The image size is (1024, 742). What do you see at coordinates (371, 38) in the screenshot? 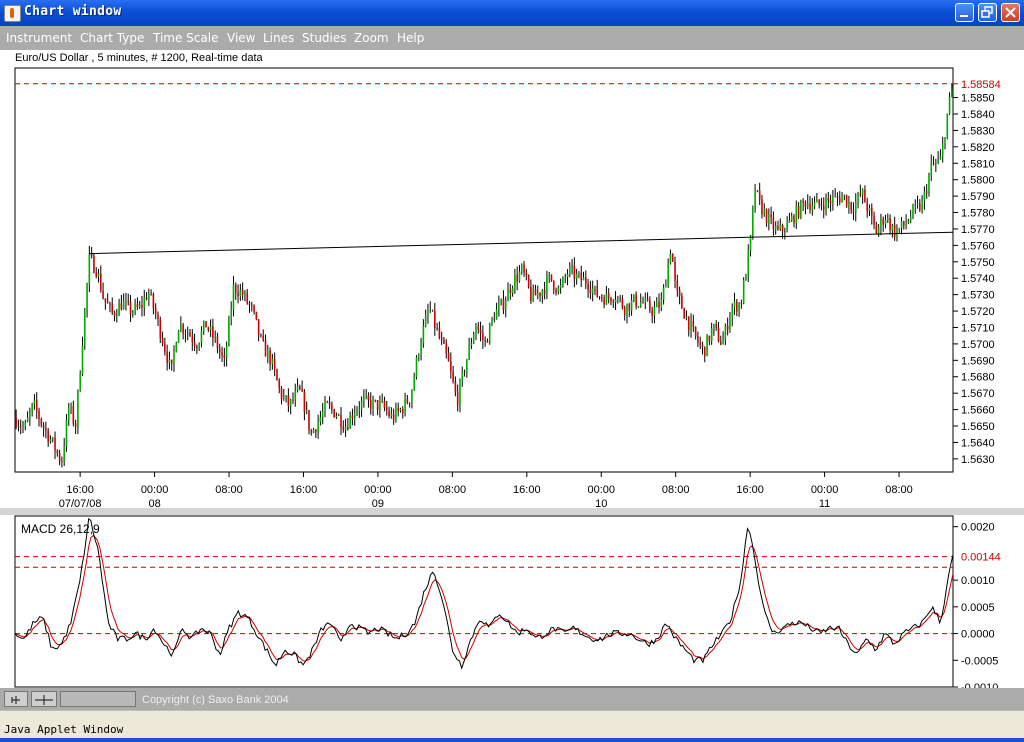
I see `menu-zoom: Zoom` at bounding box center [371, 38].